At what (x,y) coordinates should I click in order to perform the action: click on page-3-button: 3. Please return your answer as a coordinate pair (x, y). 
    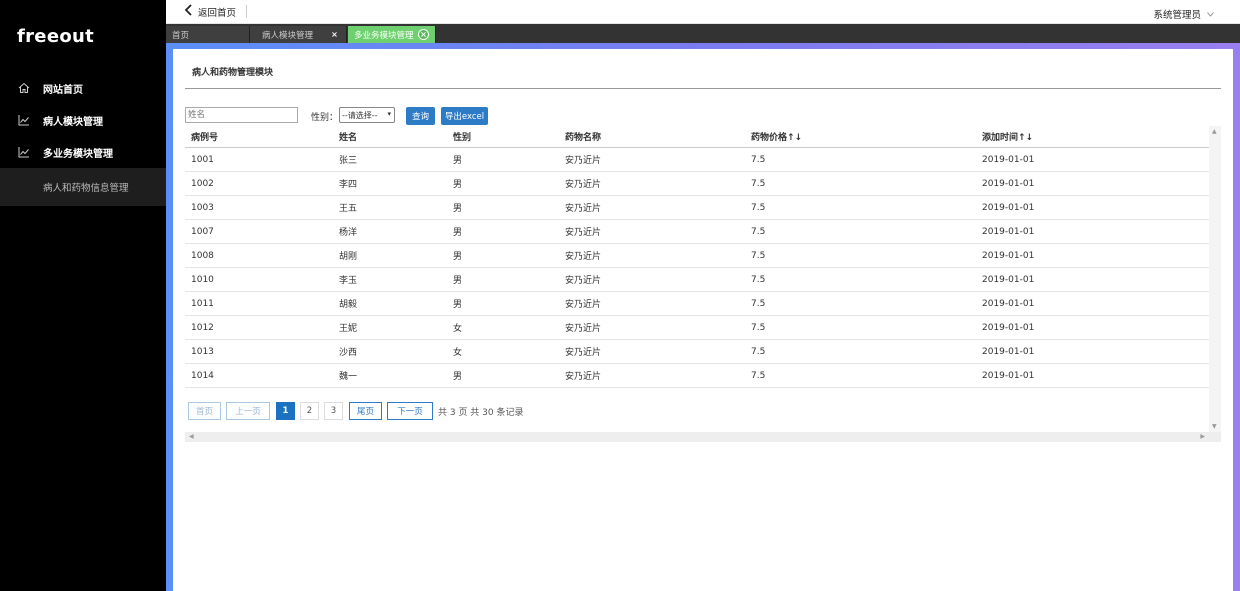
    Looking at the image, I should click on (333, 411).